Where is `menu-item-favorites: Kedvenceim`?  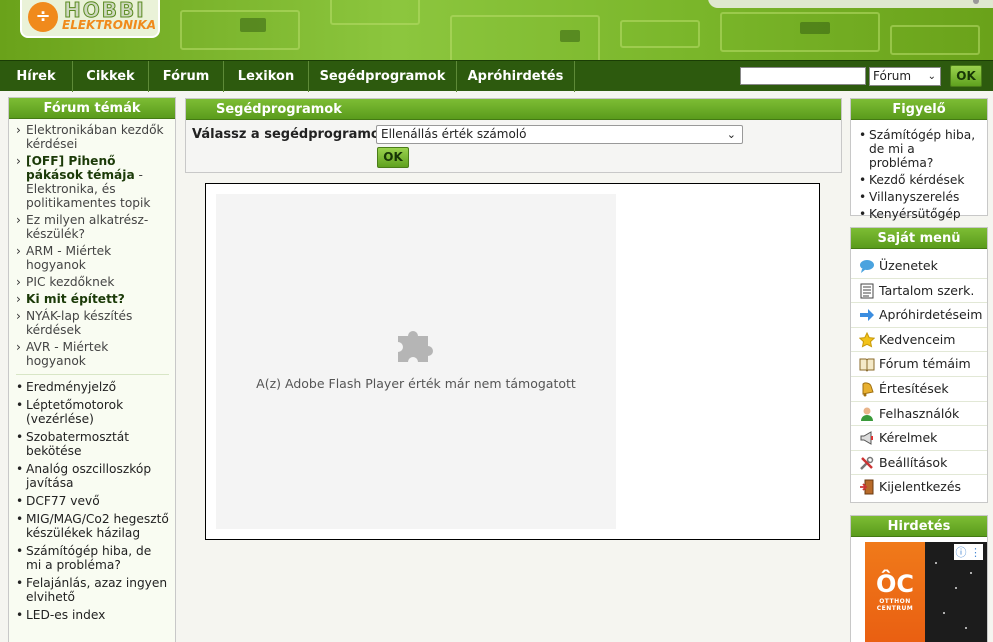 menu-item-favorites: Kedvenceim is located at coordinates (919, 340).